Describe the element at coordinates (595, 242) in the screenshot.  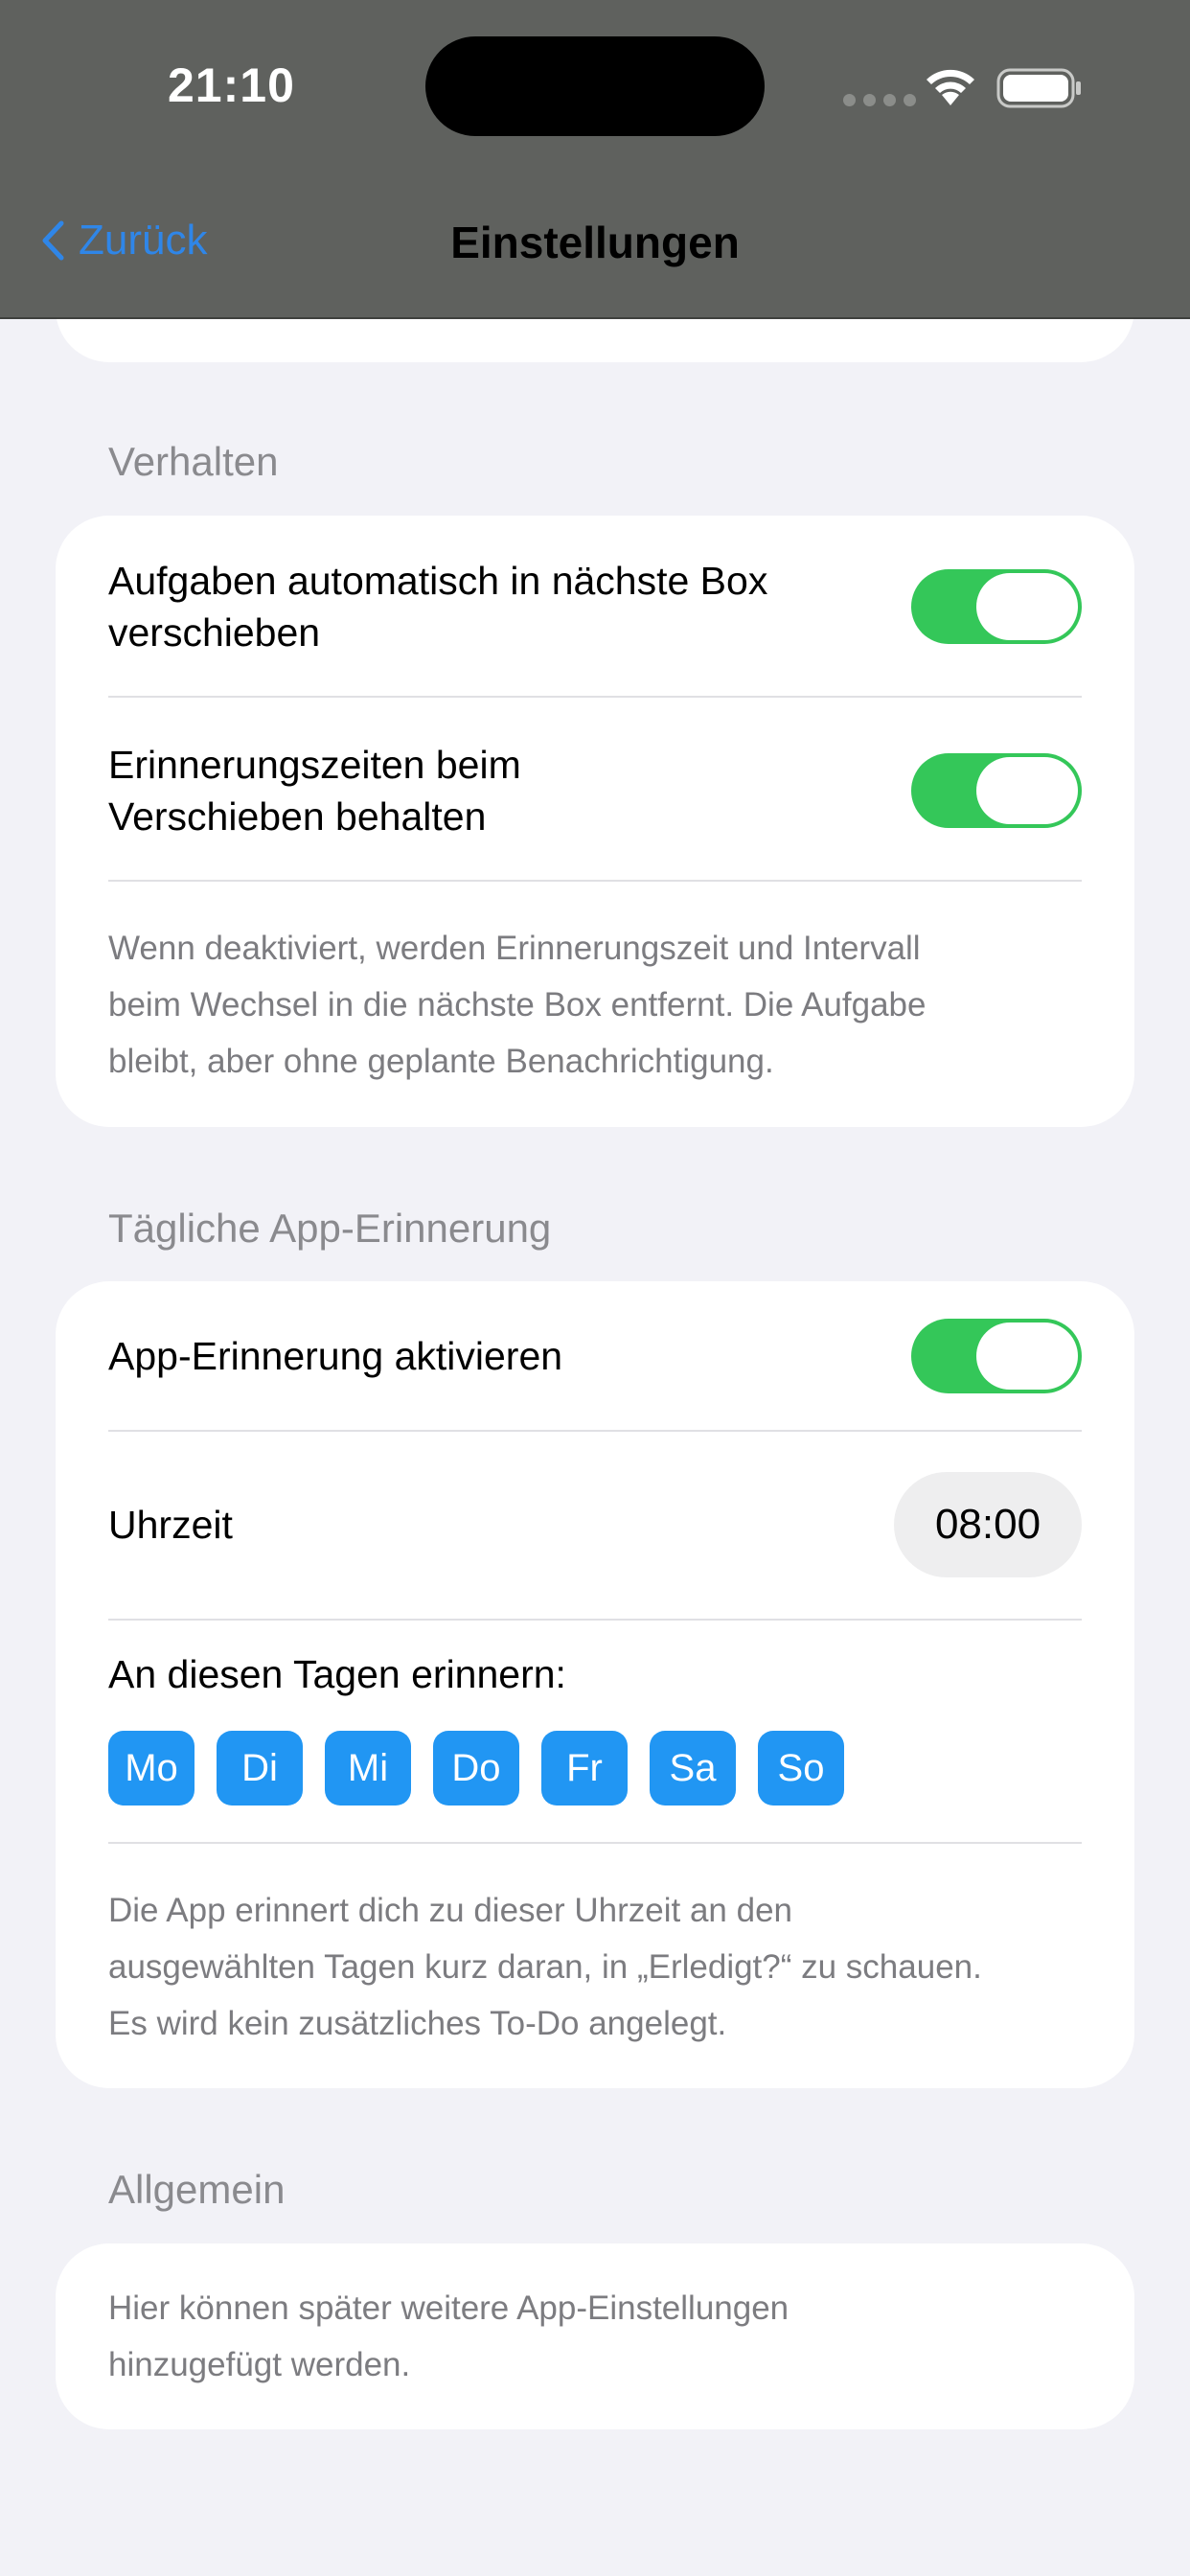
I see `page-title: Einstellungen` at that location.